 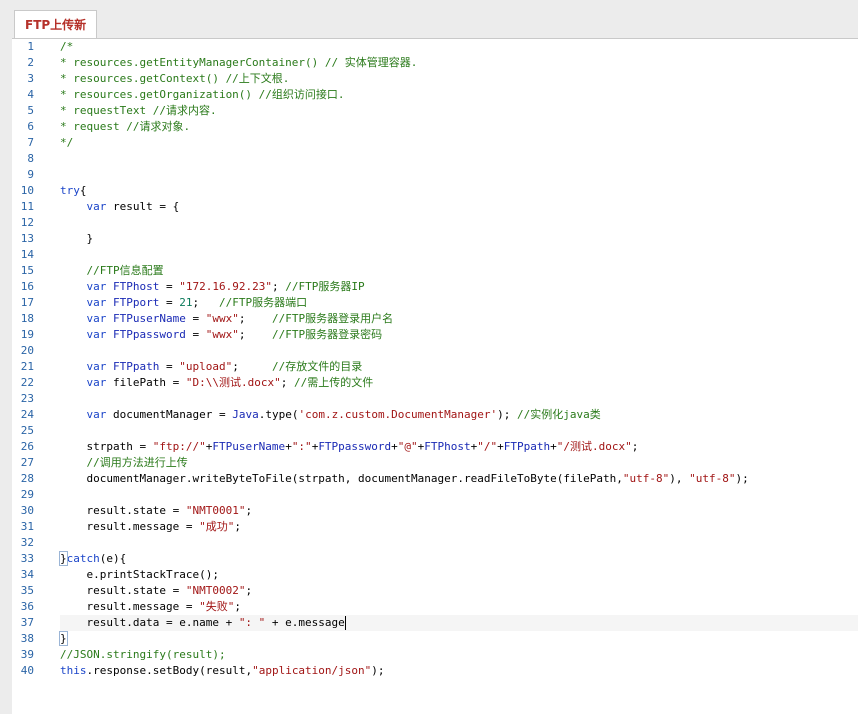 What do you see at coordinates (459, 303) in the screenshot?
I see `code-line: var FTPport = 21; //FTP服务器端口` at bounding box center [459, 303].